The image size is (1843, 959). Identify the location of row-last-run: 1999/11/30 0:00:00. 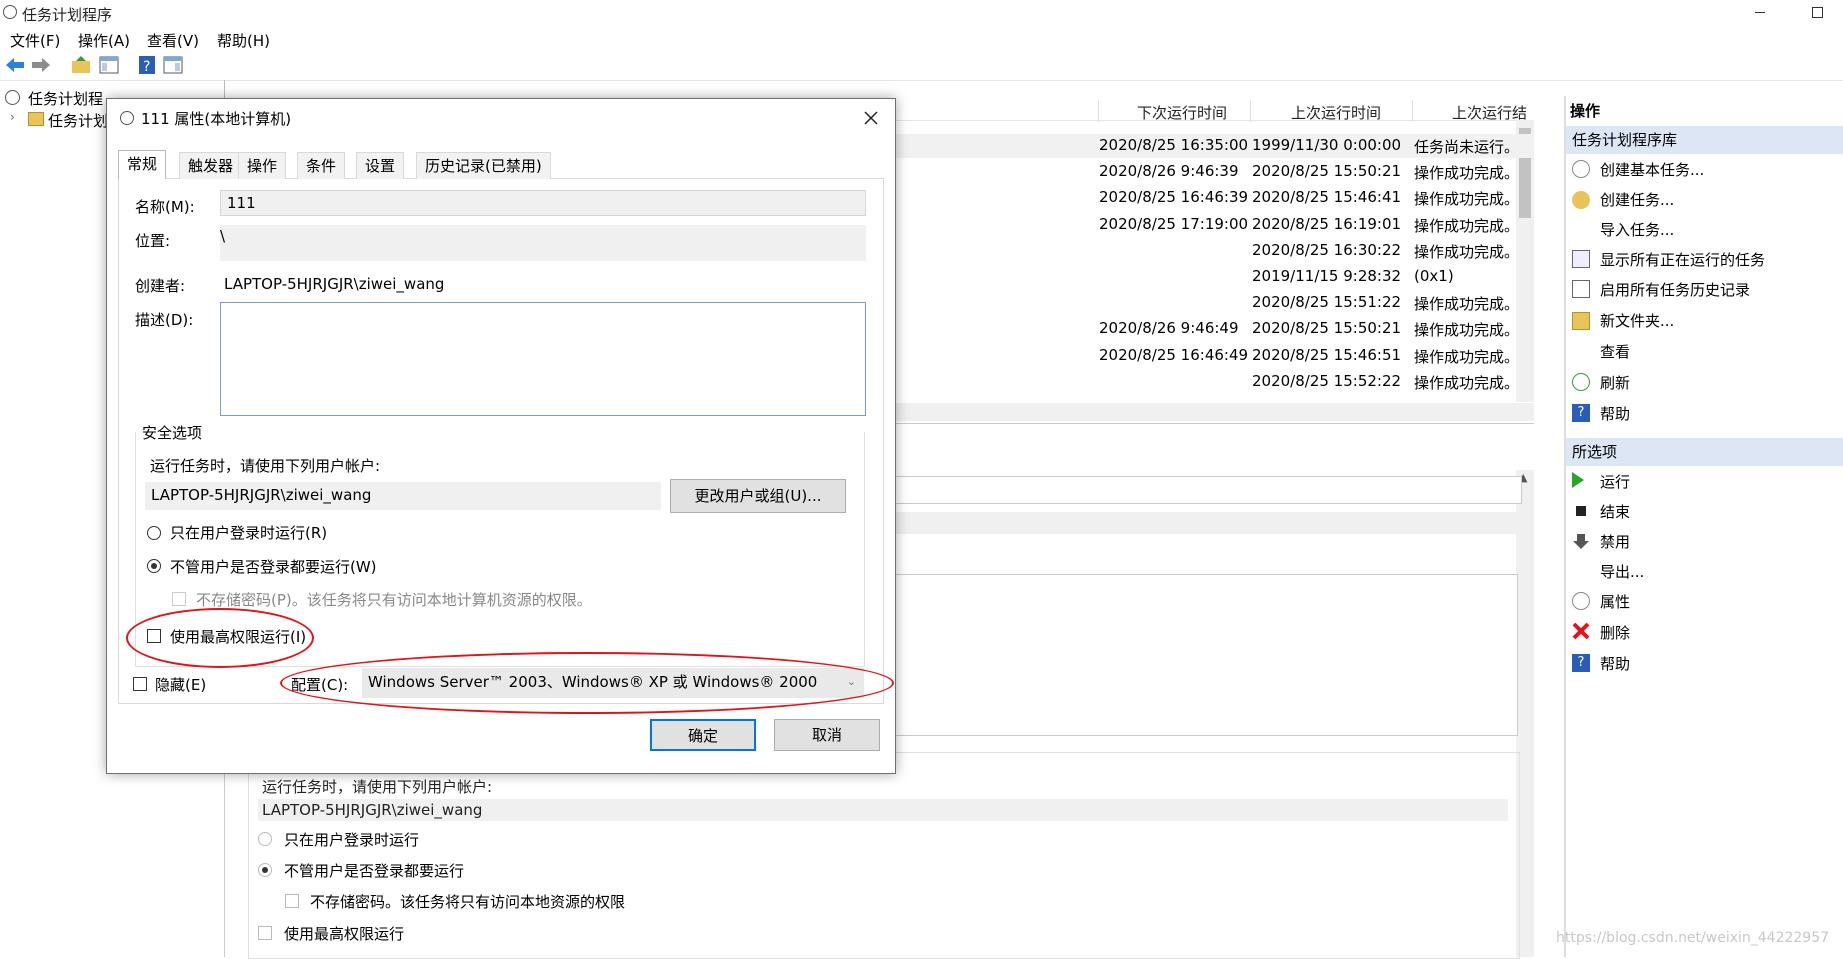
(1327, 145).